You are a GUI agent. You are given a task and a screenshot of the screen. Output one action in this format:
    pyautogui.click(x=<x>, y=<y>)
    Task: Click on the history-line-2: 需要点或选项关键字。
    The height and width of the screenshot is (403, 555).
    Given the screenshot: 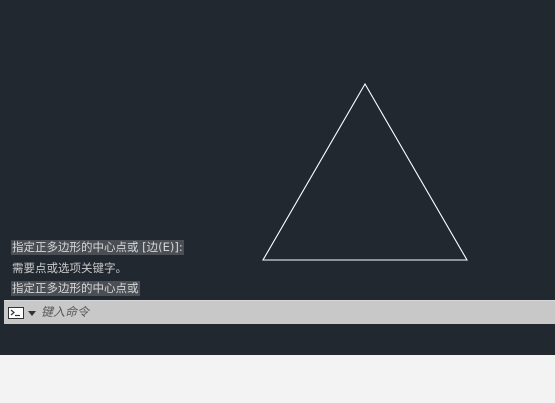 What is the action you would take?
    pyautogui.click(x=69, y=268)
    